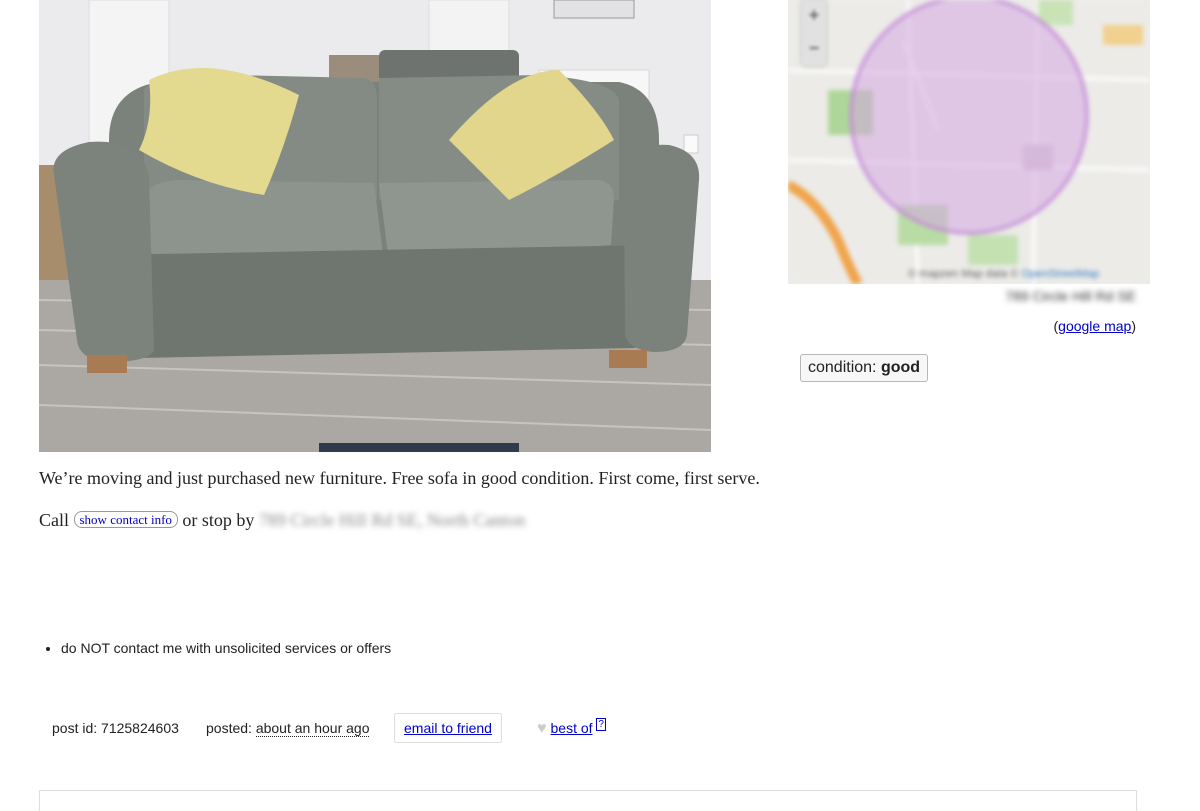 The height and width of the screenshot is (811, 1200). I want to click on condition-attribute: condition: good, so click(864, 368).